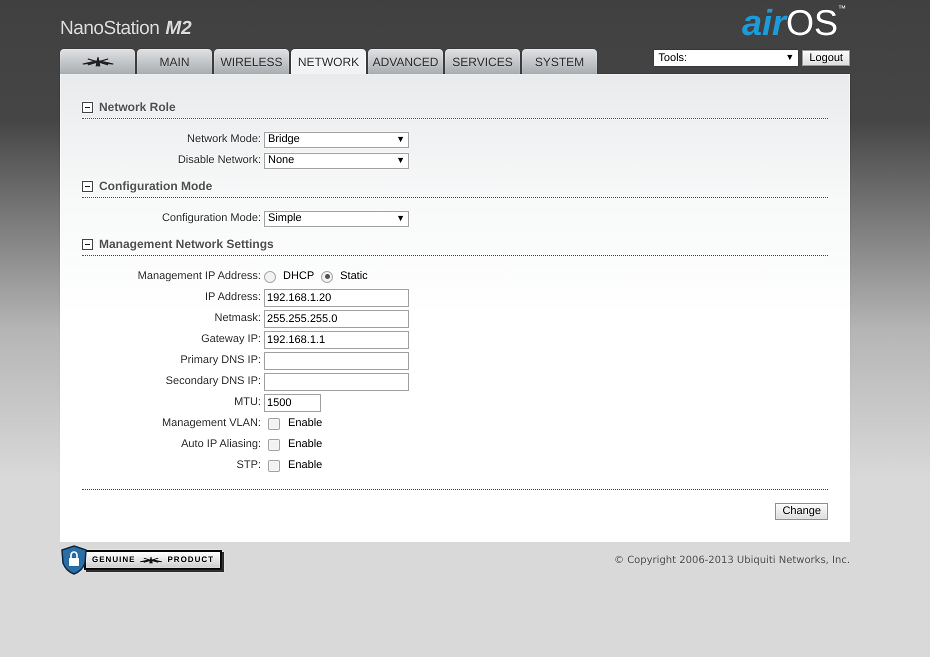 This screenshot has height=657, width=930. What do you see at coordinates (732, 561) in the screenshot?
I see `copyright-text: © Copyright 2006-2013 Ubiquiti Networks, Inc.` at bounding box center [732, 561].